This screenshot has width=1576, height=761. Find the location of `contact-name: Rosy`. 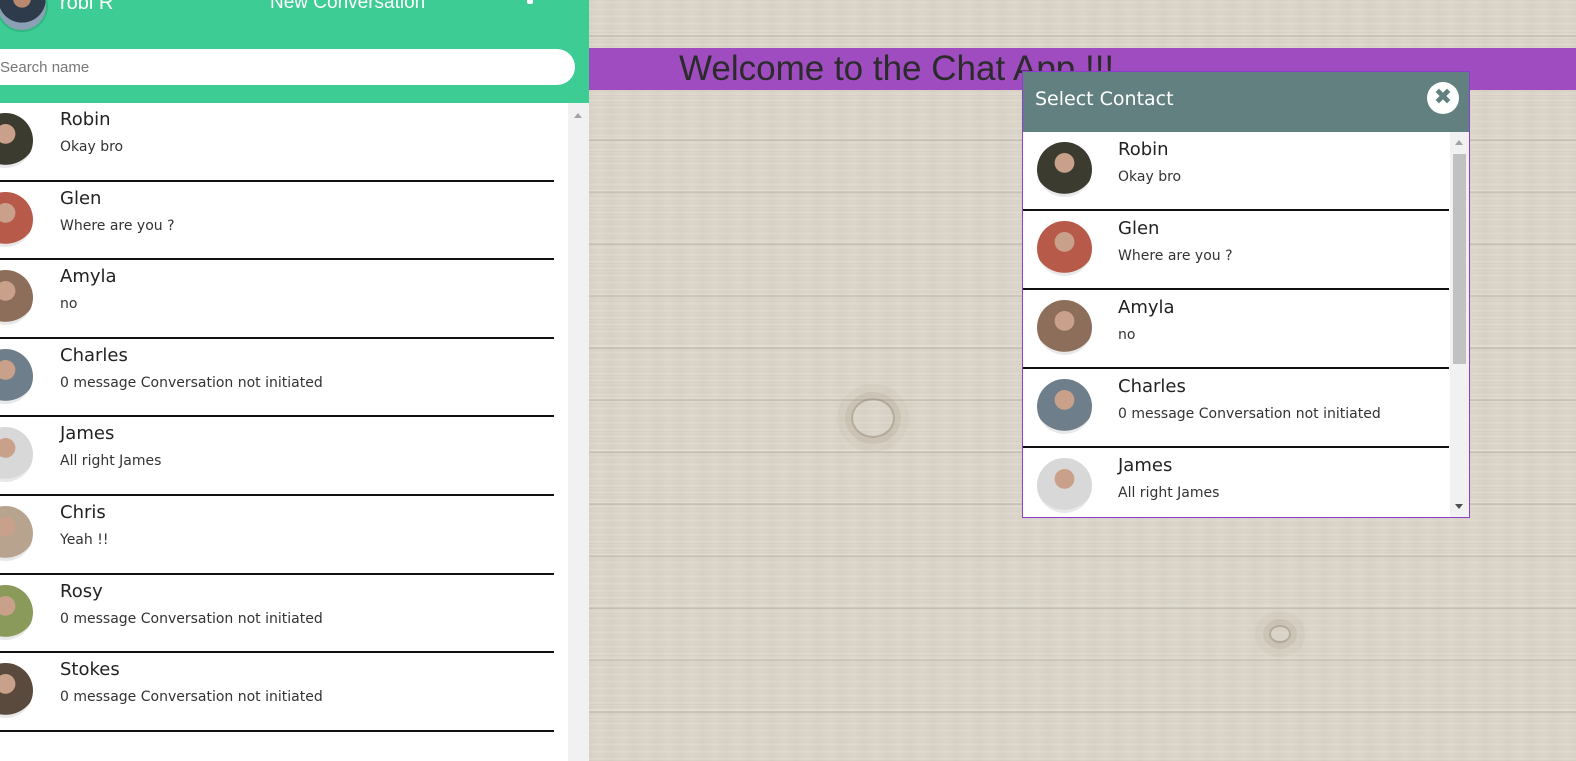

contact-name: Rosy is located at coordinates (81, 591).